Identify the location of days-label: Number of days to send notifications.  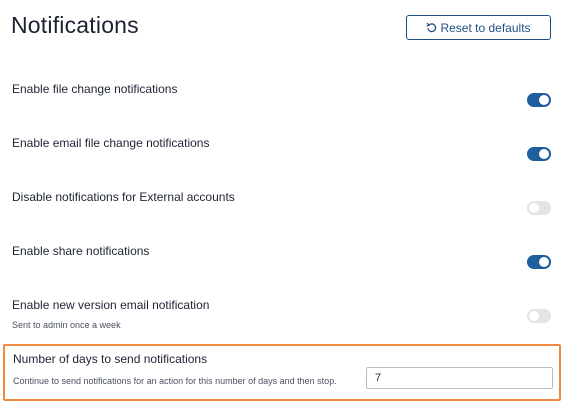
(110, 359).